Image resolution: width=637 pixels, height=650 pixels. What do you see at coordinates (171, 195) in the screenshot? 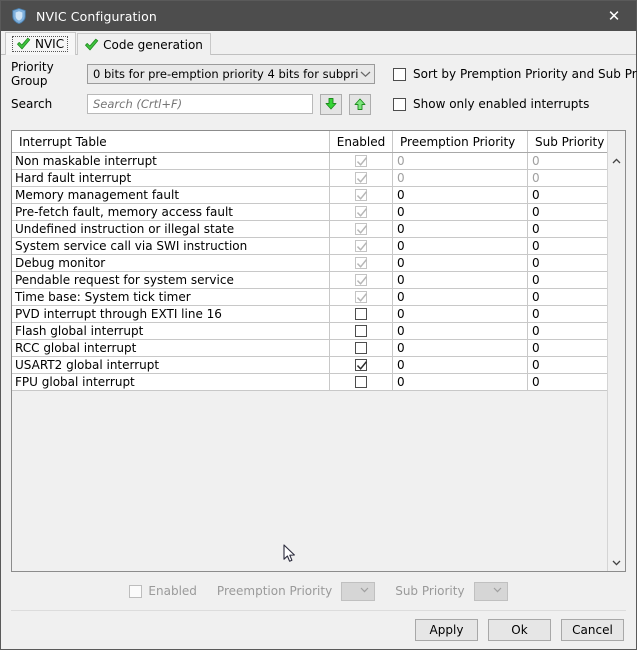
I see `interrupt-name-cell: Memory management fault` at bounding box center [171, 195].